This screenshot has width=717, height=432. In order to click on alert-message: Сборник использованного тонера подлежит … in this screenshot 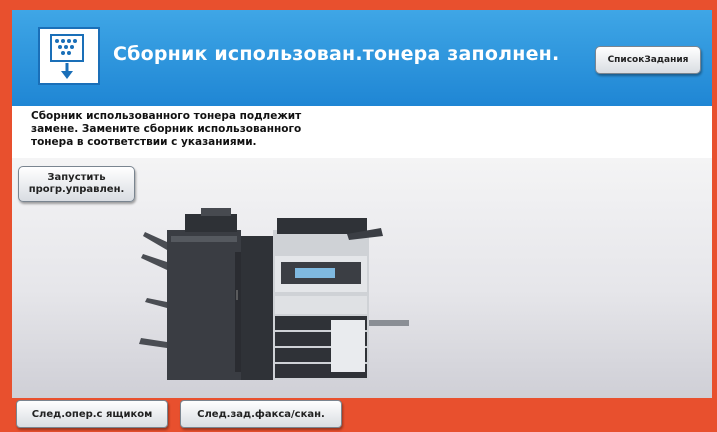, I will do `click(362, 132)`.